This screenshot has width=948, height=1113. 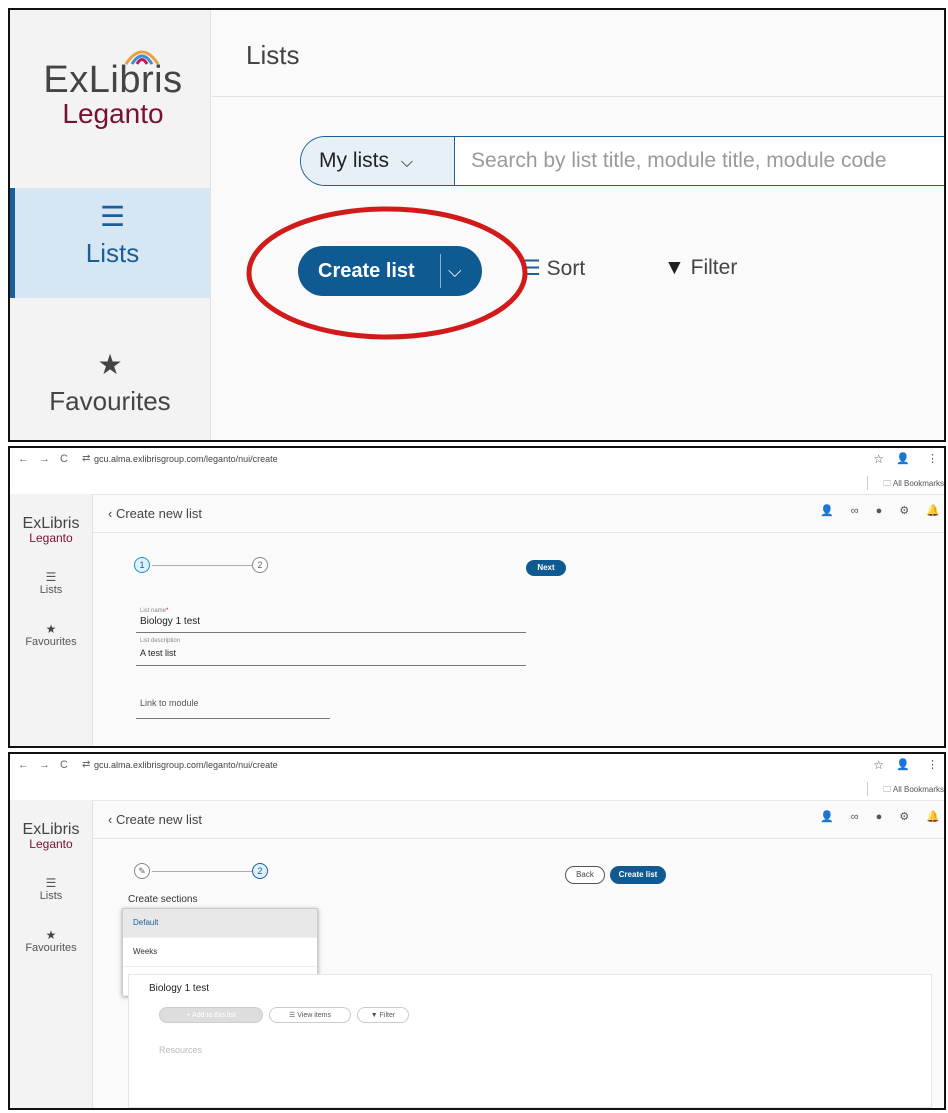 What do you see at coordinates (142, 871) in the screenshot?
I see `step-1-edit-indicator: ✎` at bounding box center [142, 871].